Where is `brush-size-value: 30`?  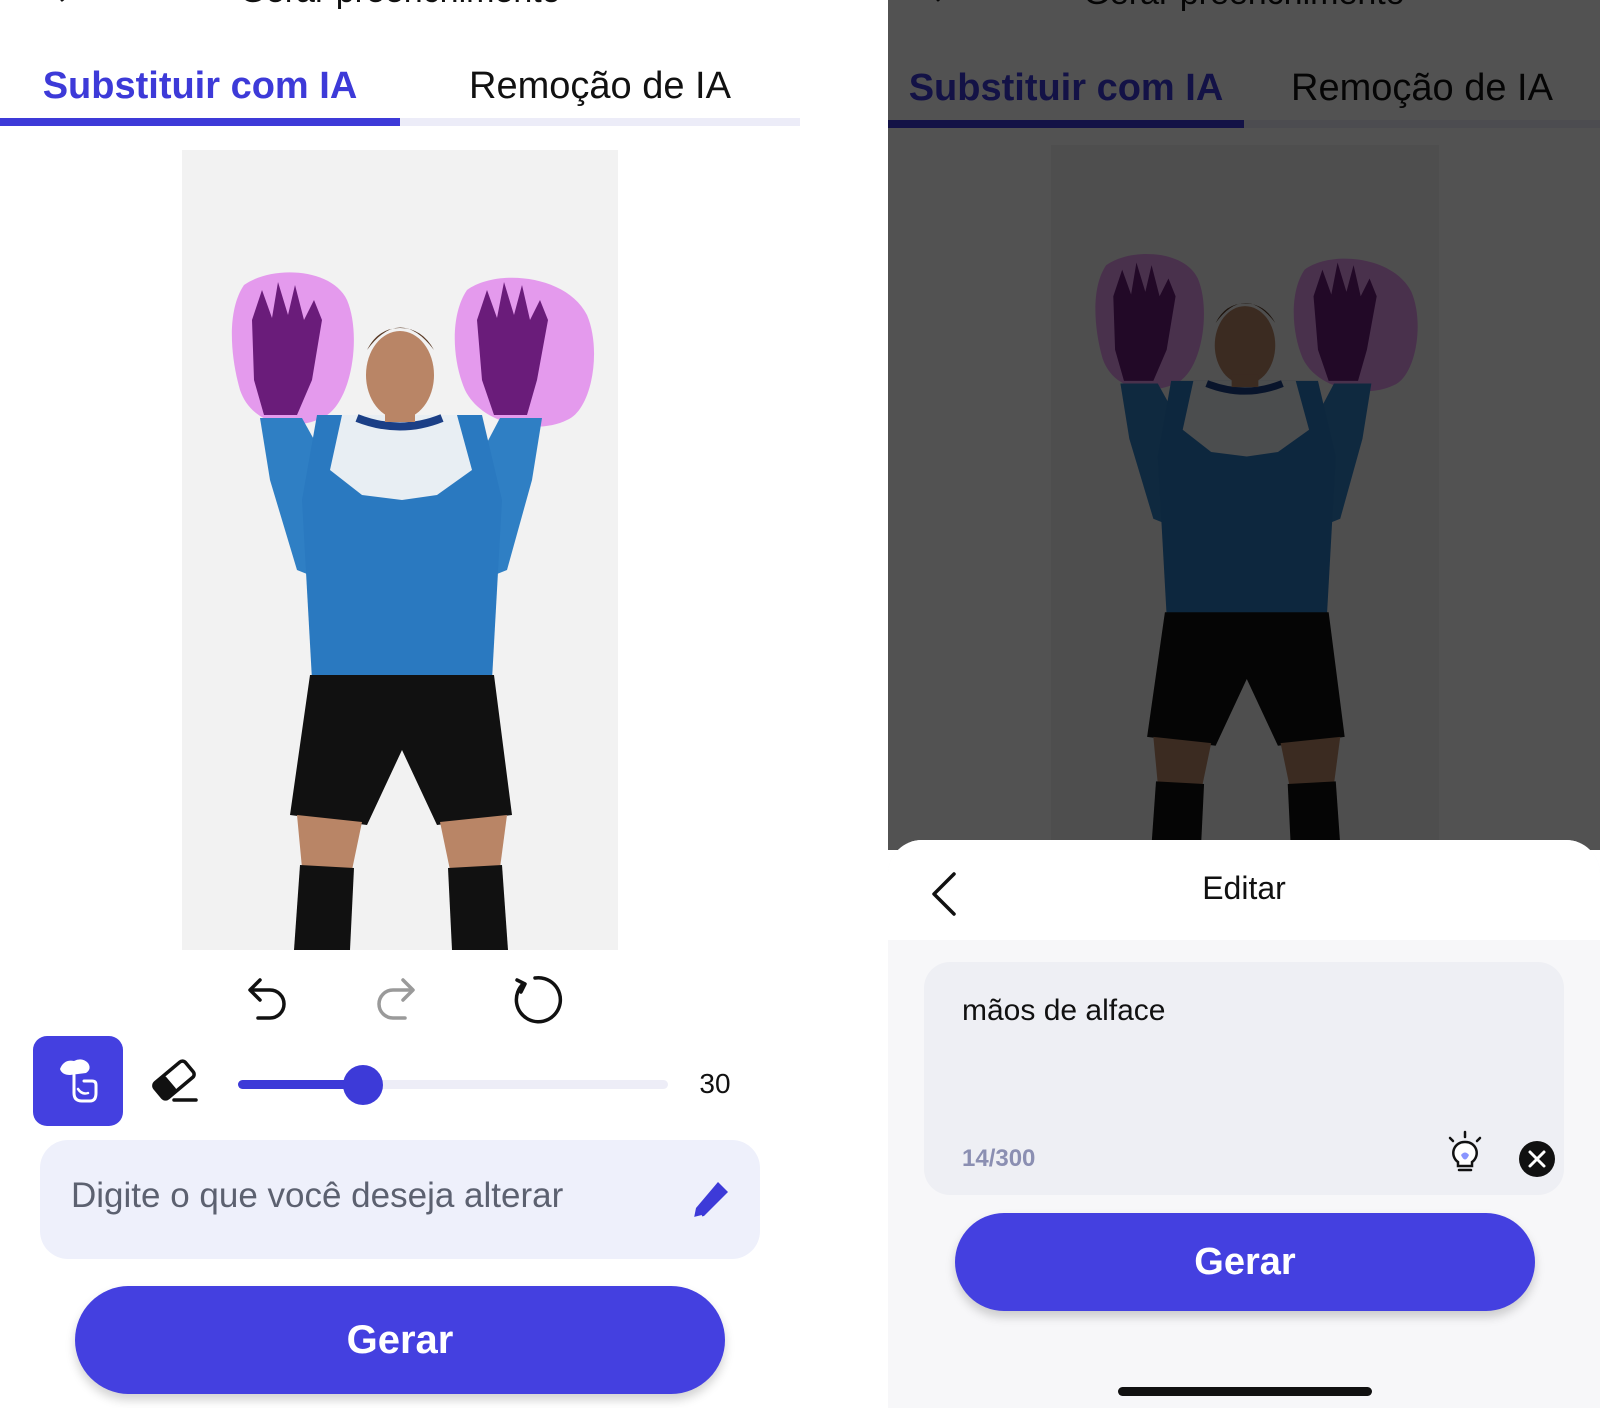
brush-size-value: 30 is located at coordinates (715, 1083).